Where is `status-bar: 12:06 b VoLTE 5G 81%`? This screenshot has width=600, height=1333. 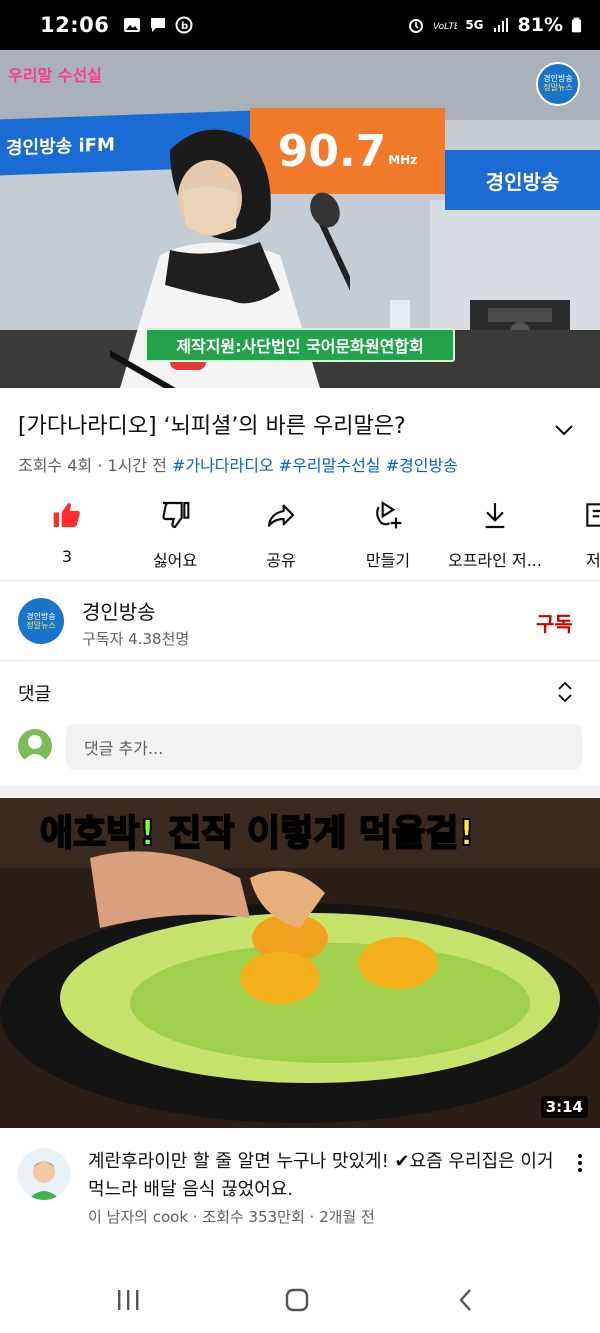
status-bar: 12:06 b VoLTE 5G 81% is located at coordinates (300, 25).